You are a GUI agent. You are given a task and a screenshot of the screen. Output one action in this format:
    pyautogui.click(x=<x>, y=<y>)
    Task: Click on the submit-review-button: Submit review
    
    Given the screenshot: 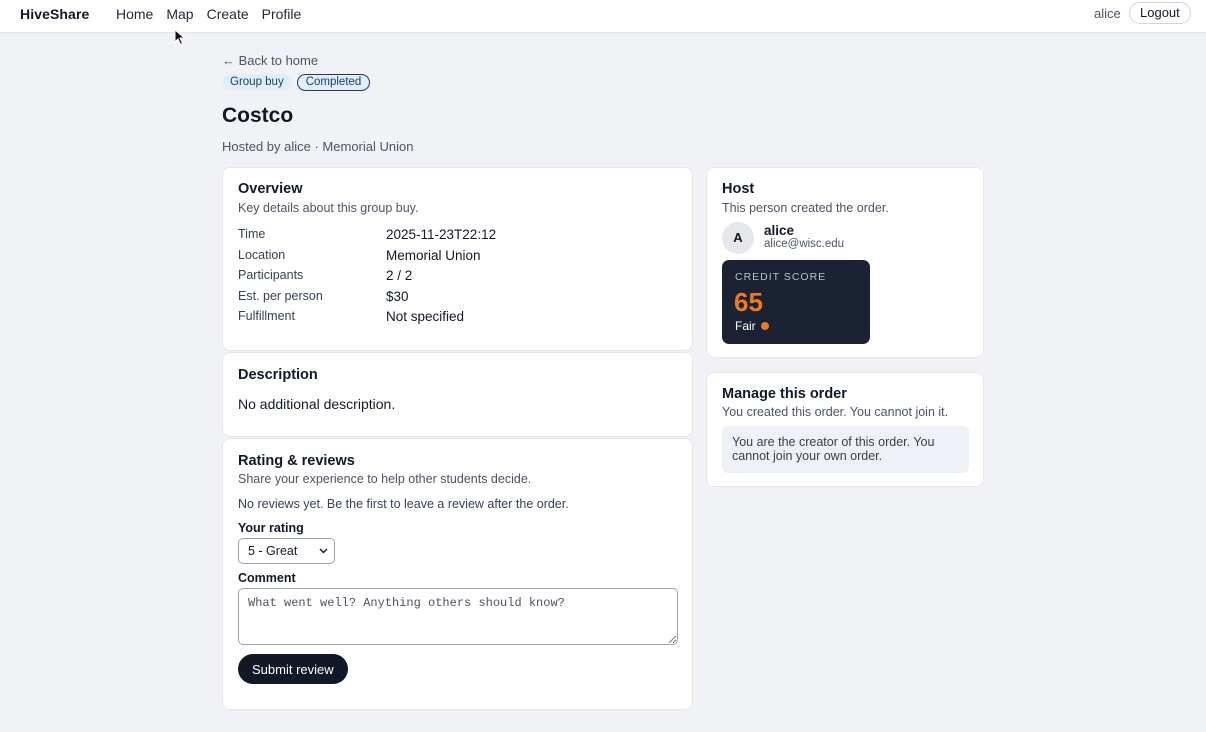 What is the action you would take?
    pyautogui.click(x=293, y=669)
    